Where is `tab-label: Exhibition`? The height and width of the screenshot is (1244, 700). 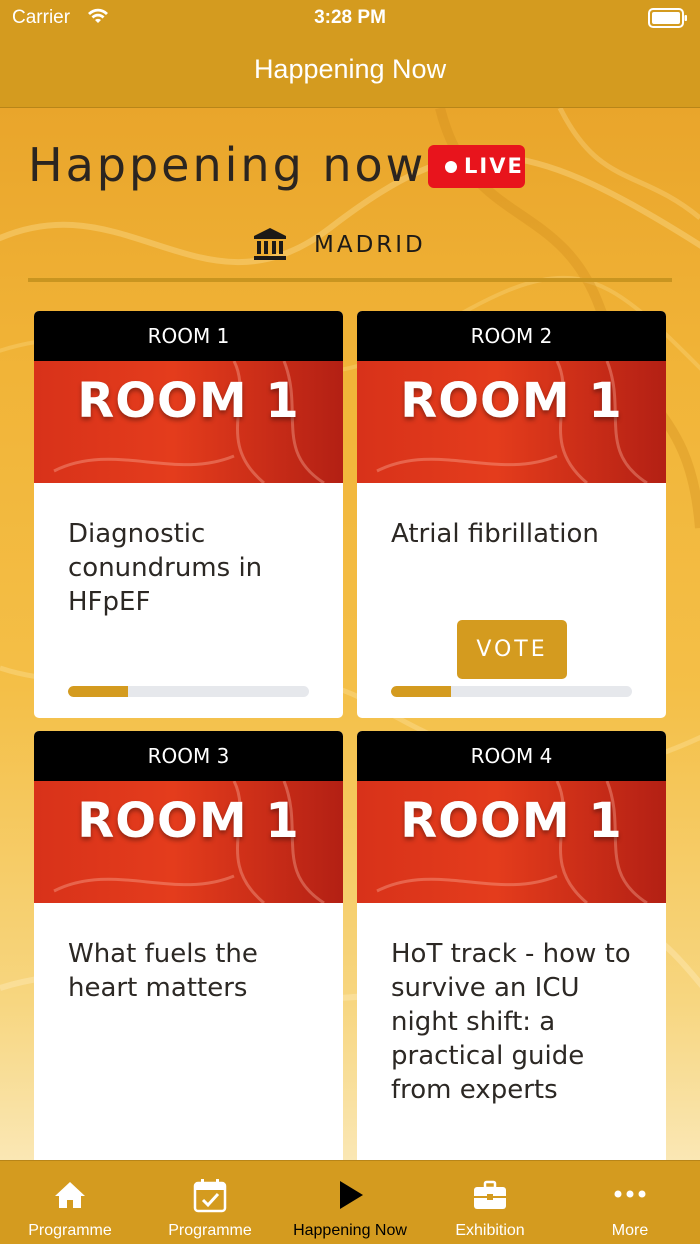
tab-label: Exhibition is located at coordinates (490, 1230).